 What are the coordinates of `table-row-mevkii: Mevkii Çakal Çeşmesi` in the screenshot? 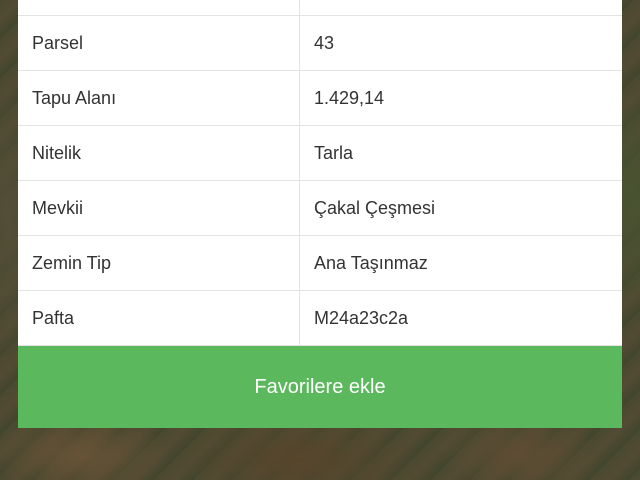 It's located at (320, 208).